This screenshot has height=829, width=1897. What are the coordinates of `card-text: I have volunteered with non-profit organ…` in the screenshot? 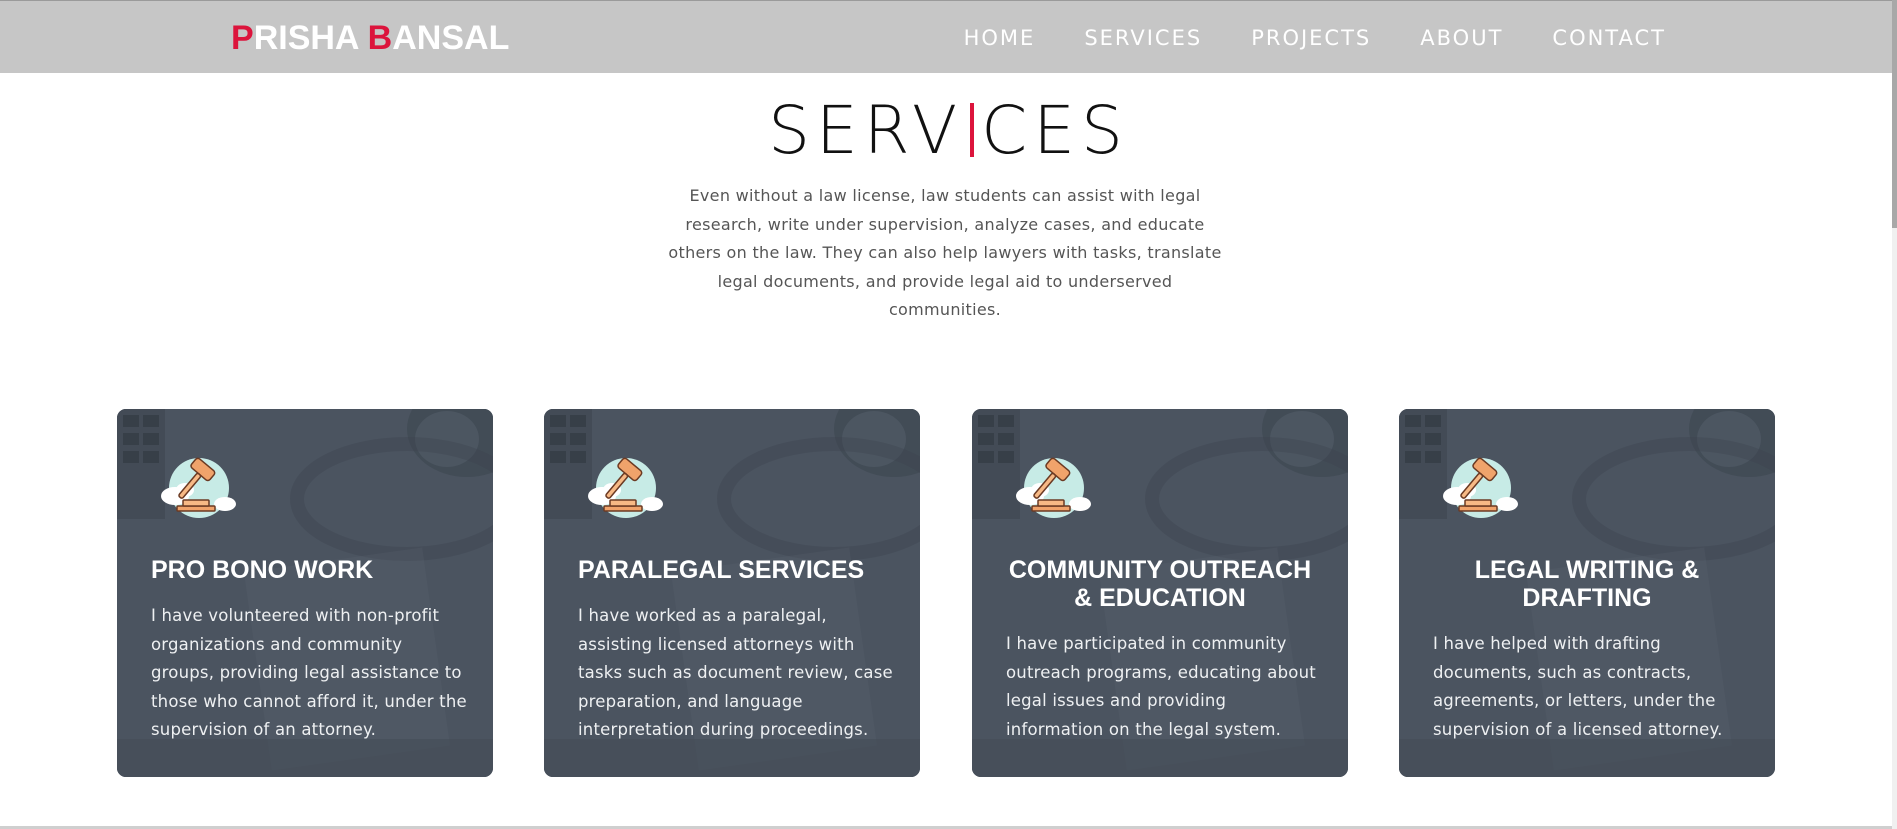 It's located at (309, 672).